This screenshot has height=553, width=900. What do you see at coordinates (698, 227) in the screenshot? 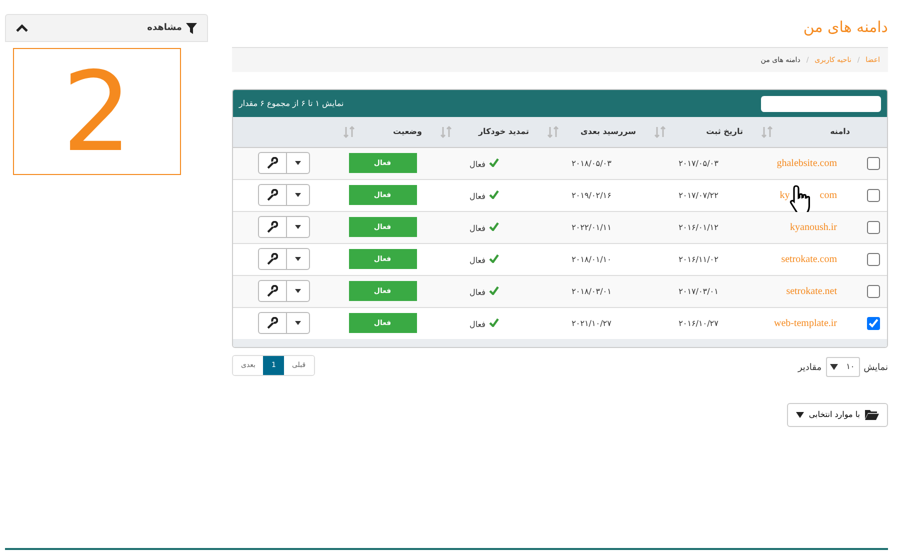
I see `registration-date: ۲۰۱۶/۰۱/۱۲` at bounding box center [698, 227].